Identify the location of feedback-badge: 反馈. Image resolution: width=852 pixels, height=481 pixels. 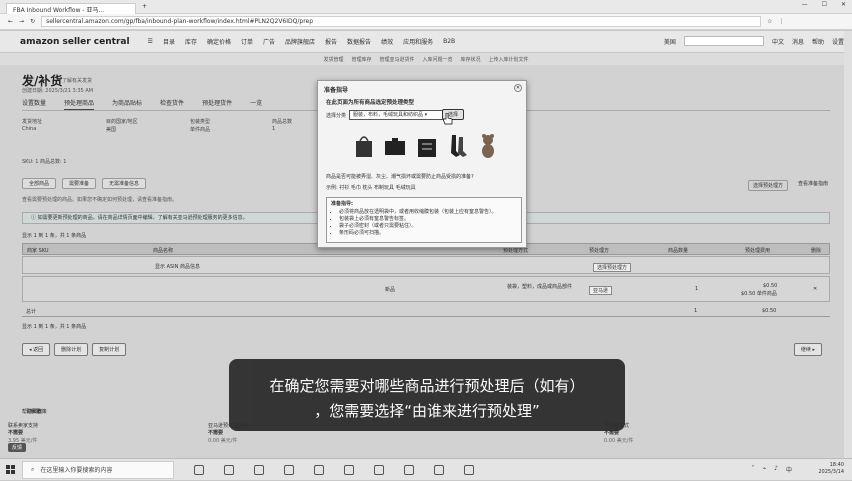
(17, 447).